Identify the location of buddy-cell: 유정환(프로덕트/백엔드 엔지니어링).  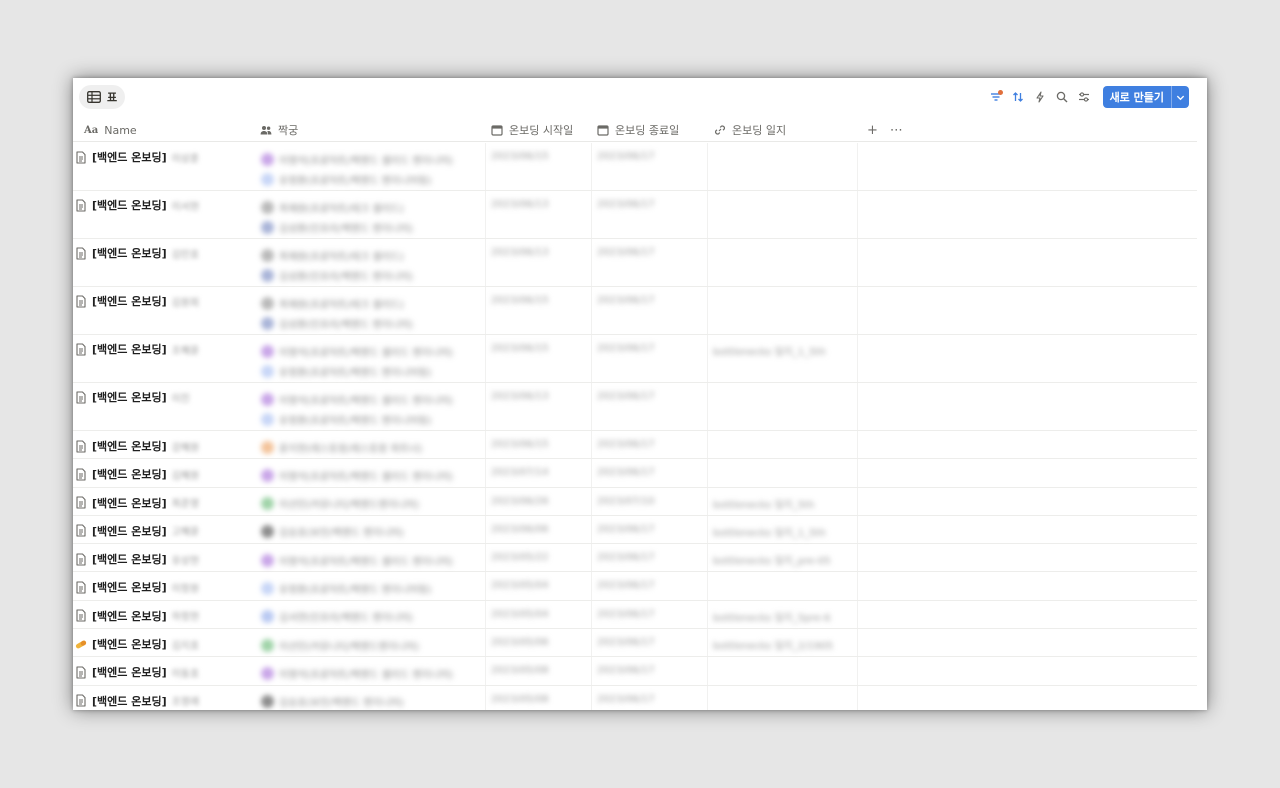
(373, 588).